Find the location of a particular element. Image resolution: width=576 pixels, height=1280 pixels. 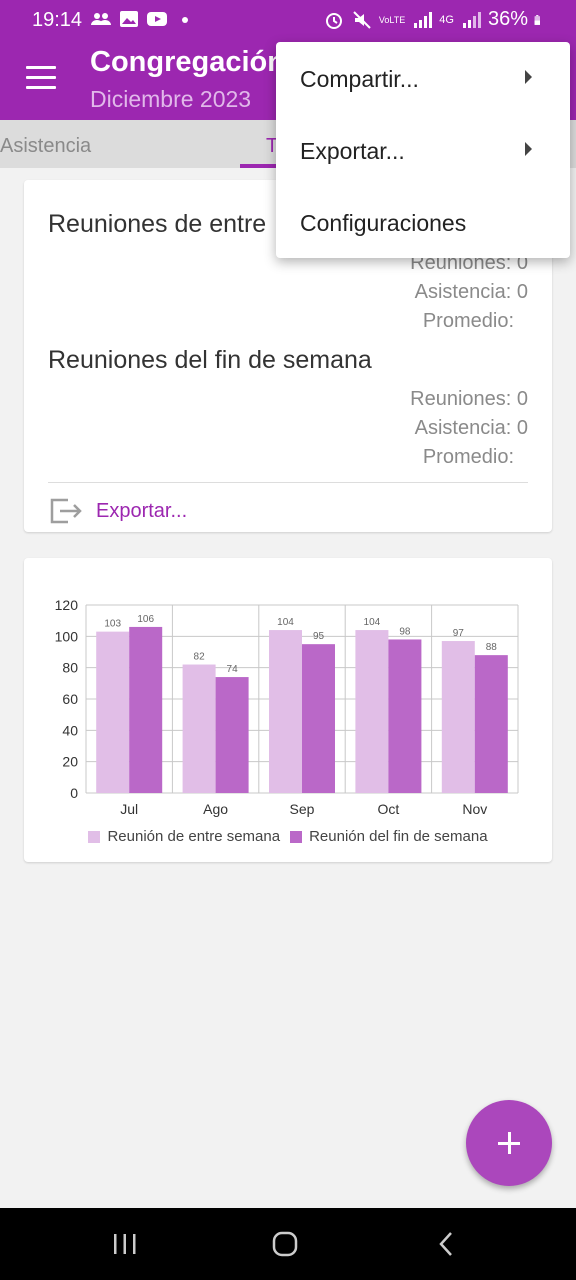

export-icon is located at coordinates (66, 511).